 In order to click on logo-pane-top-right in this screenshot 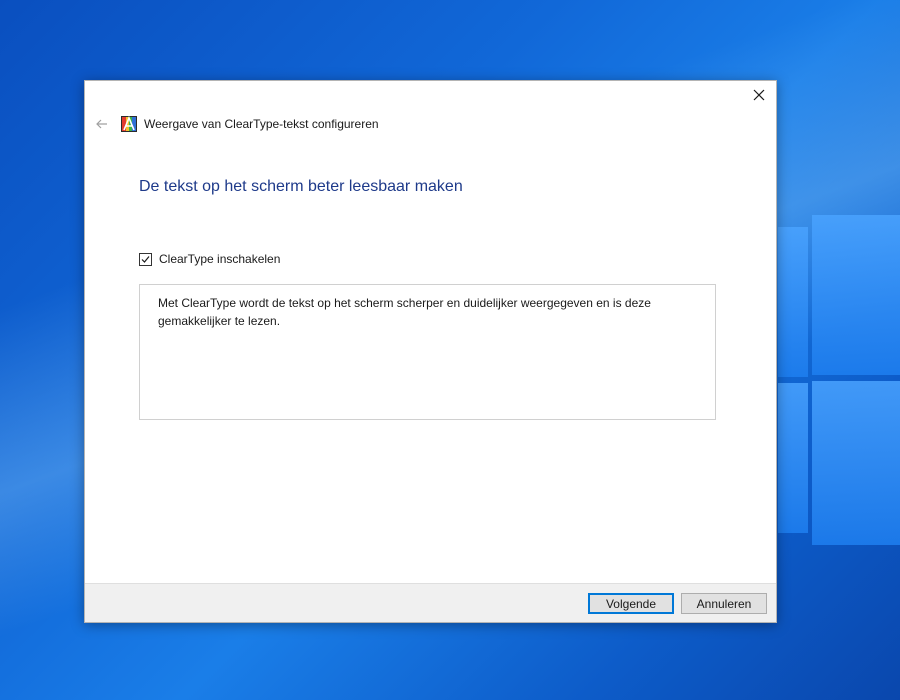, I will do `click(856, 295)`.